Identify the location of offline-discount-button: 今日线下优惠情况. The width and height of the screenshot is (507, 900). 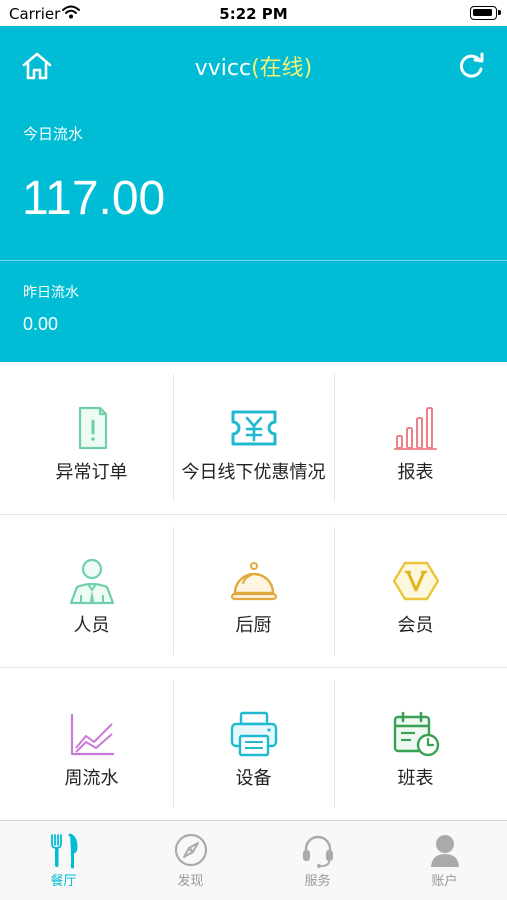
(253, 438).